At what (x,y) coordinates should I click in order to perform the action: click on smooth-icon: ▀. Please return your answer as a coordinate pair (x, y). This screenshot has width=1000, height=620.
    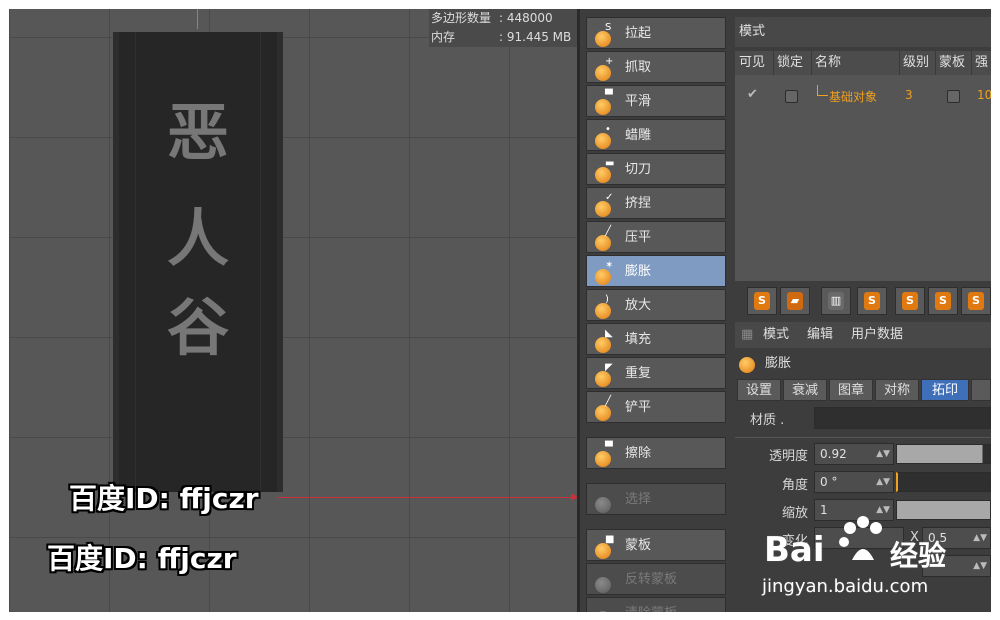
    Looking at the image, I should click on (604, 103).